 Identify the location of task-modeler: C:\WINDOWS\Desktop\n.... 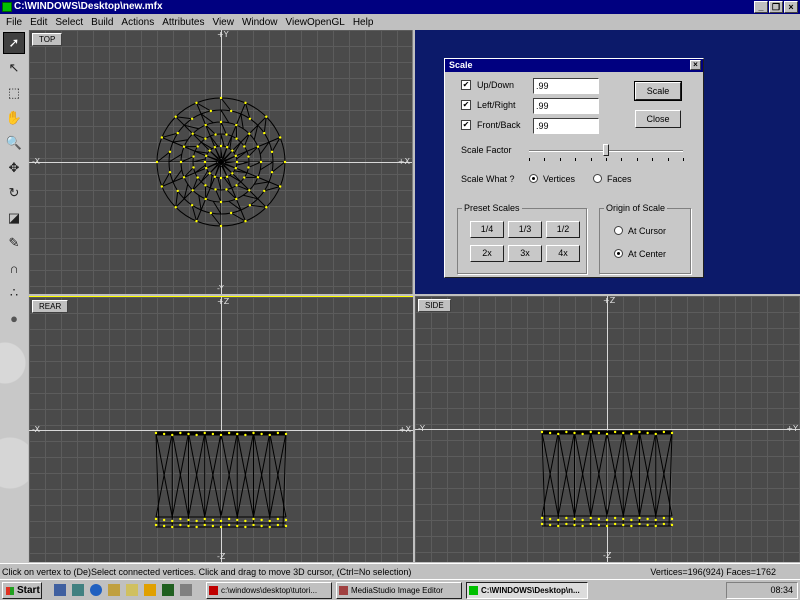
(527, 590).